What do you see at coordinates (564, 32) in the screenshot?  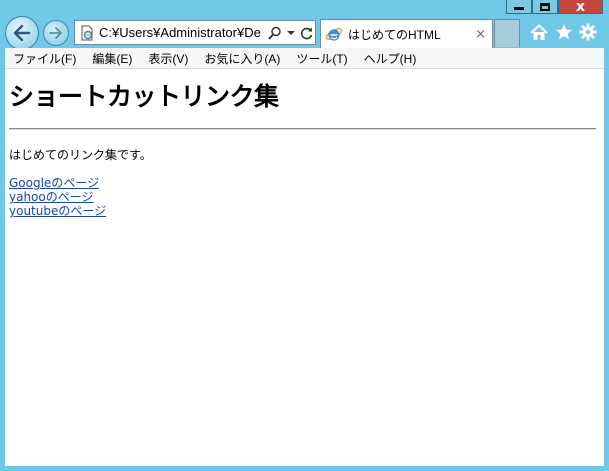 I see `favorites-star-icon` at bounding box center [564, 32].